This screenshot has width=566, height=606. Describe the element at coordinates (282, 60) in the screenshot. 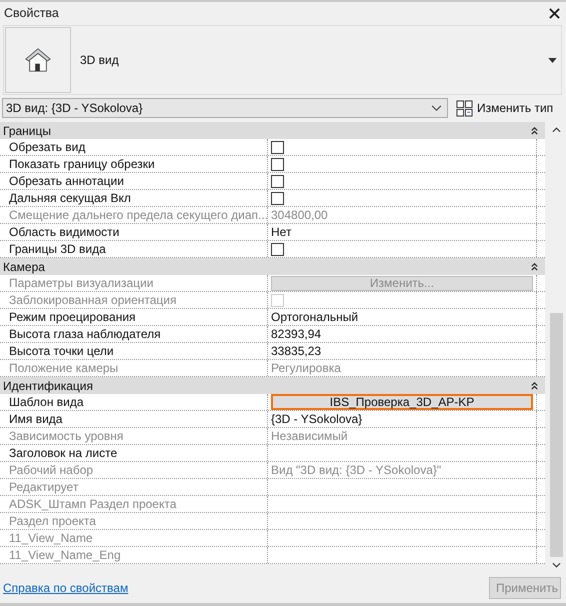

I see `type-selector: 3D вид` at that location.